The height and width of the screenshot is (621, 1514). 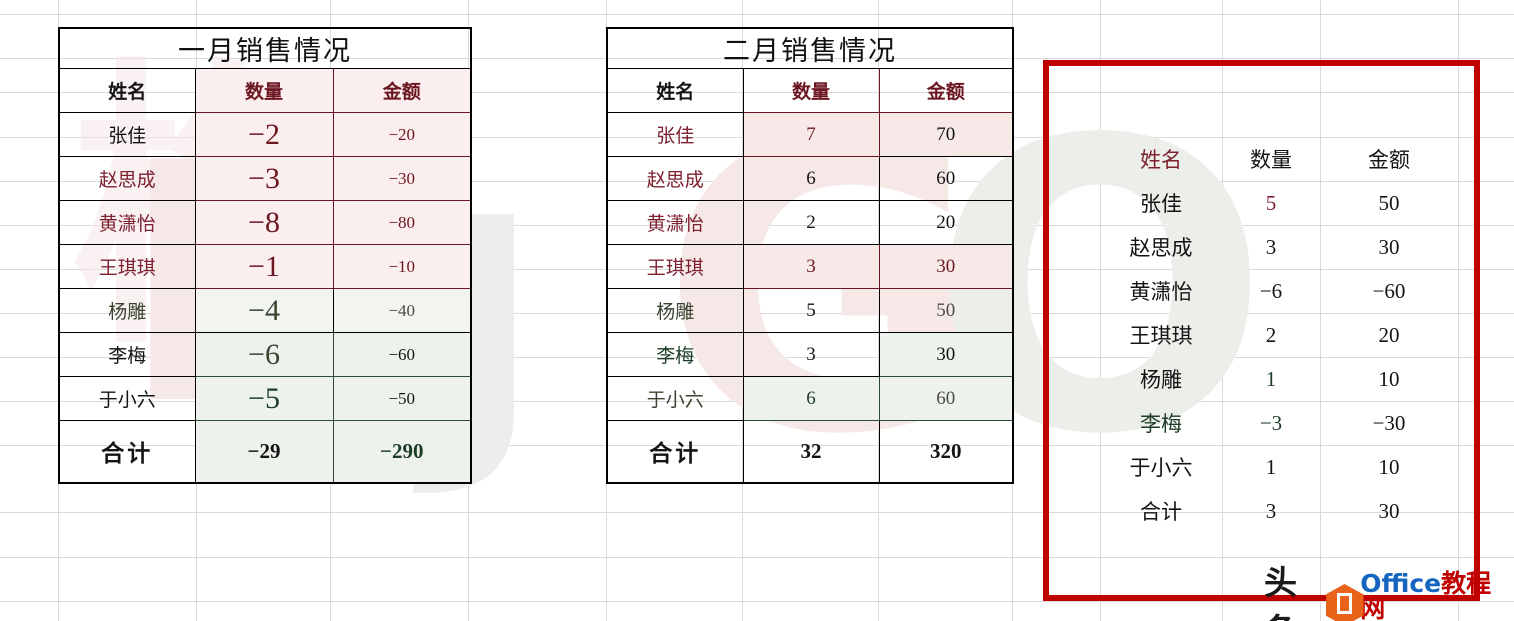 What do you see at coordinates (946, 134) in the screenshot?
I see `cell-amount: 70` at bounding box center [946, 134].